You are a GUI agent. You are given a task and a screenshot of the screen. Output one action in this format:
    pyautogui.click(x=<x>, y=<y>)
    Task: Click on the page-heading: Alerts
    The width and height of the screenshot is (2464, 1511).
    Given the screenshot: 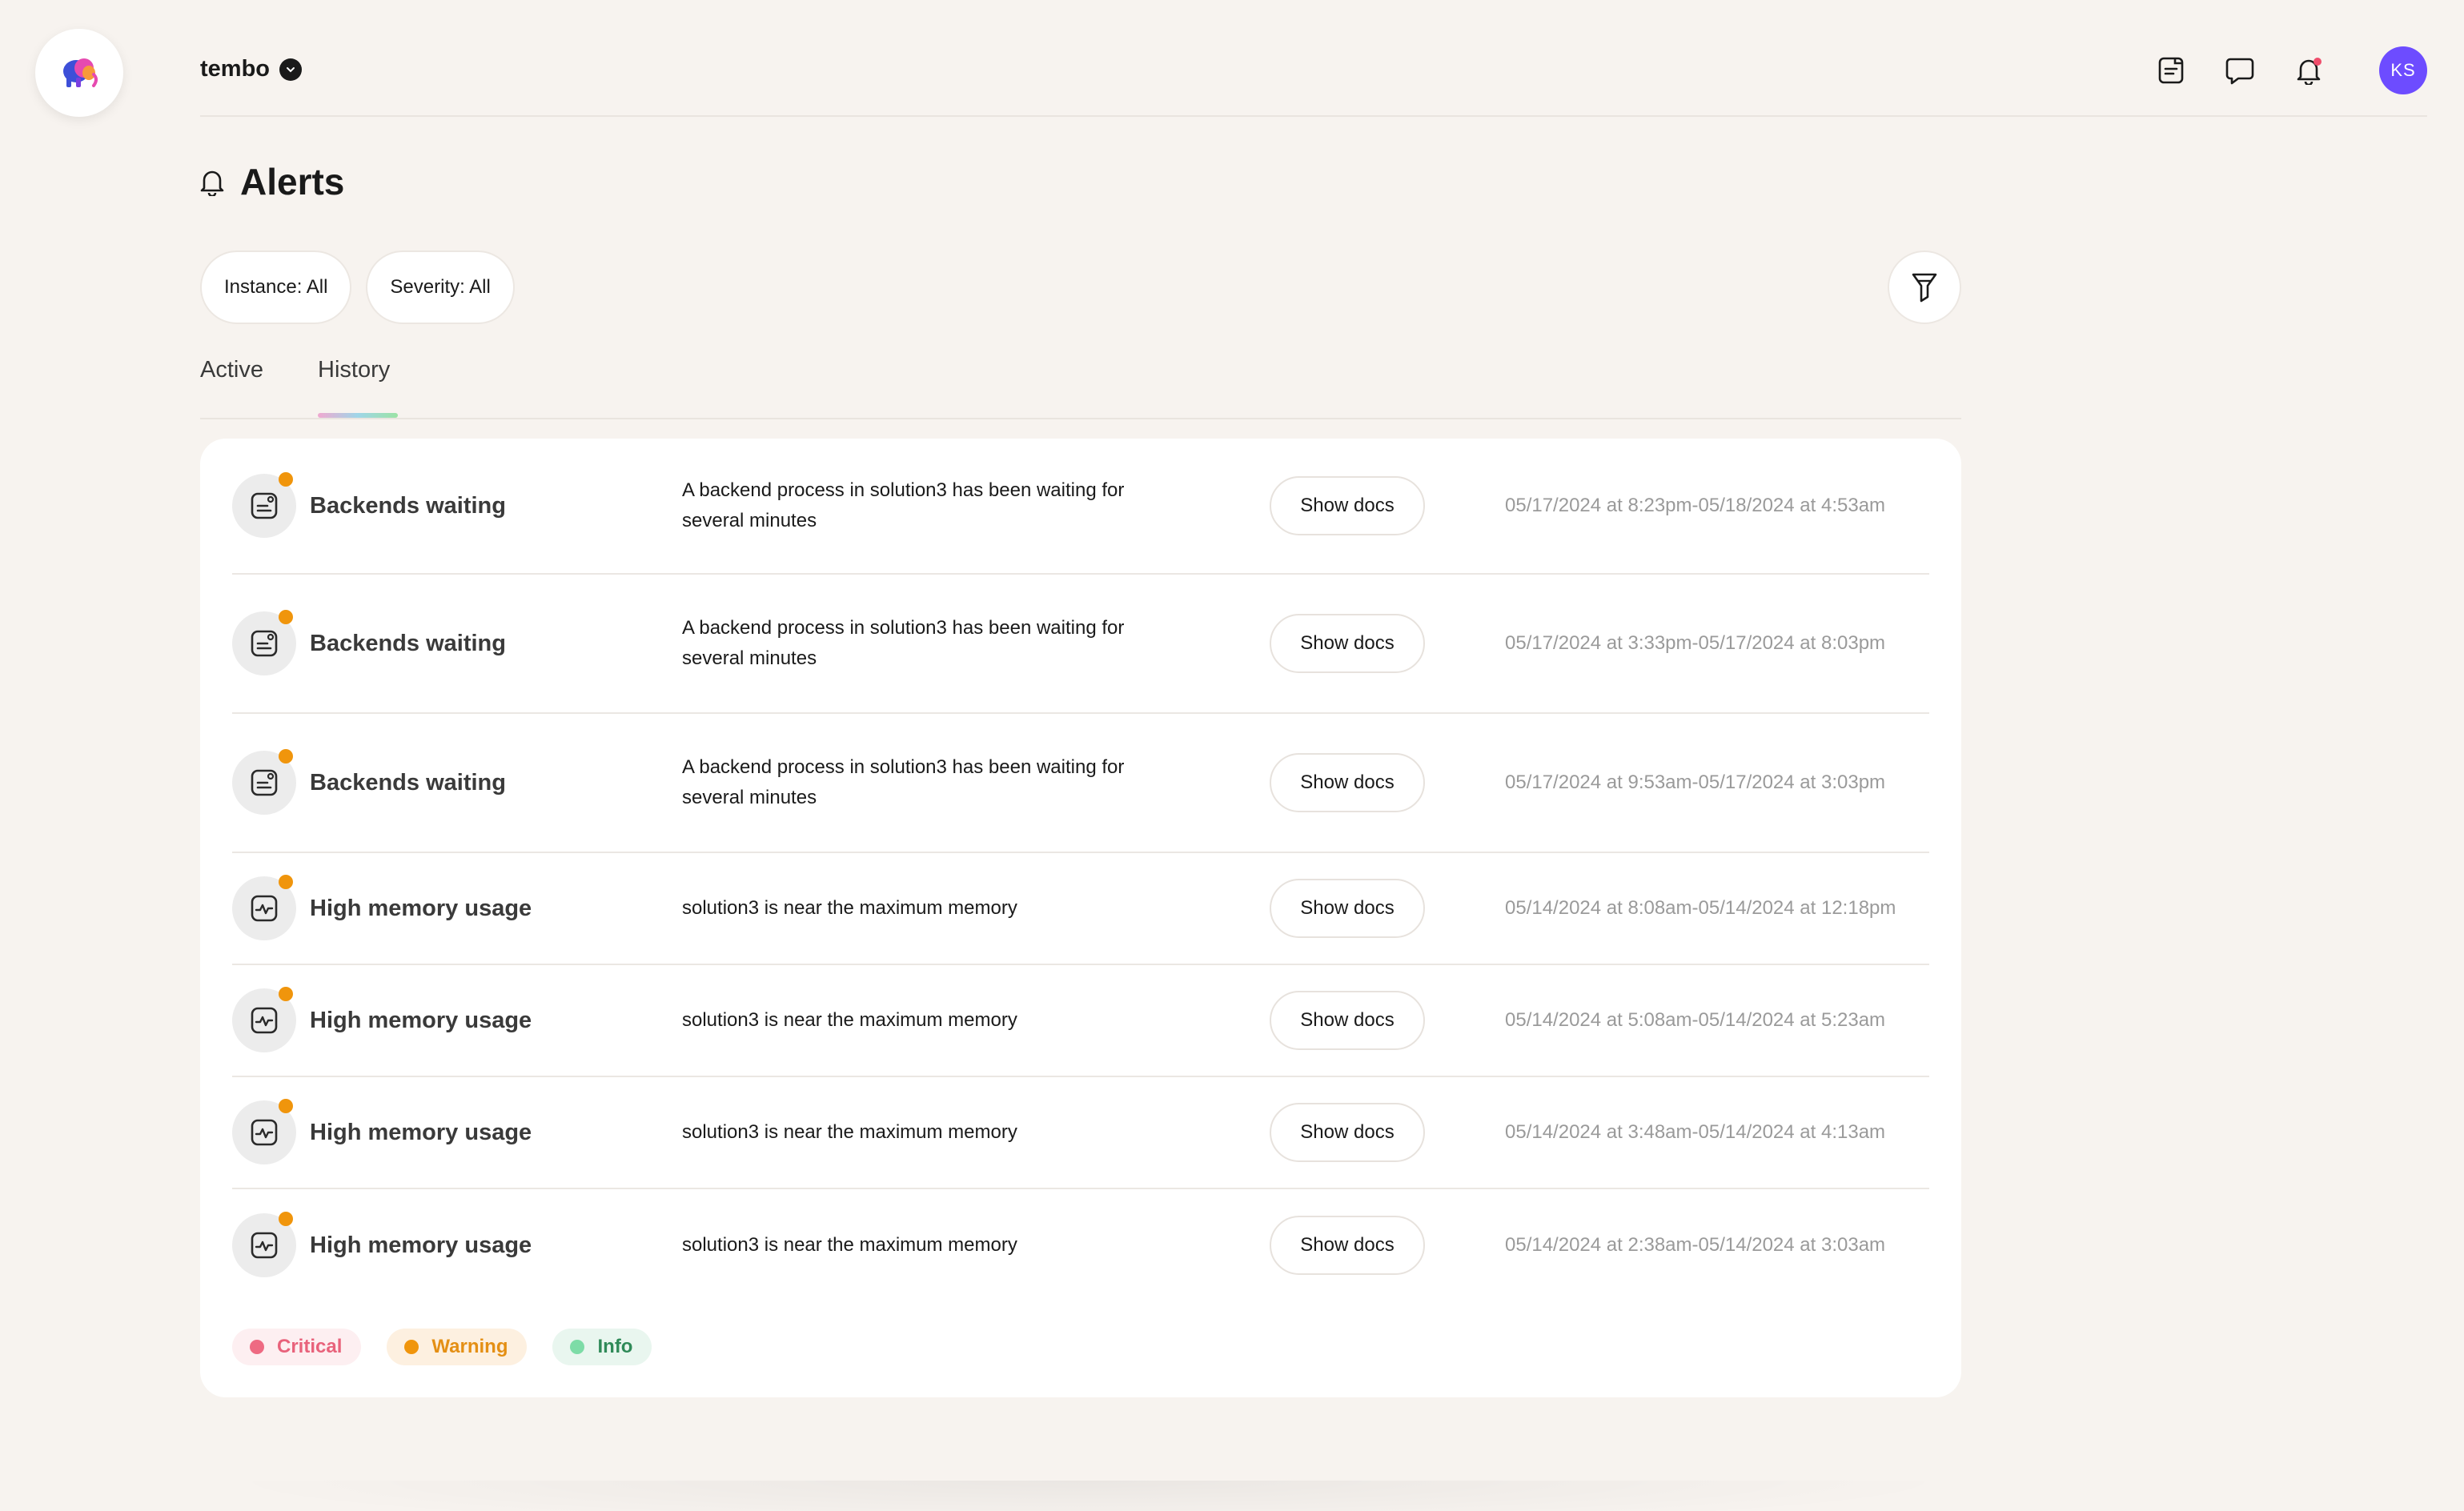 What is the action you would take?
    pyautogui.click(x=292, y=181)
    